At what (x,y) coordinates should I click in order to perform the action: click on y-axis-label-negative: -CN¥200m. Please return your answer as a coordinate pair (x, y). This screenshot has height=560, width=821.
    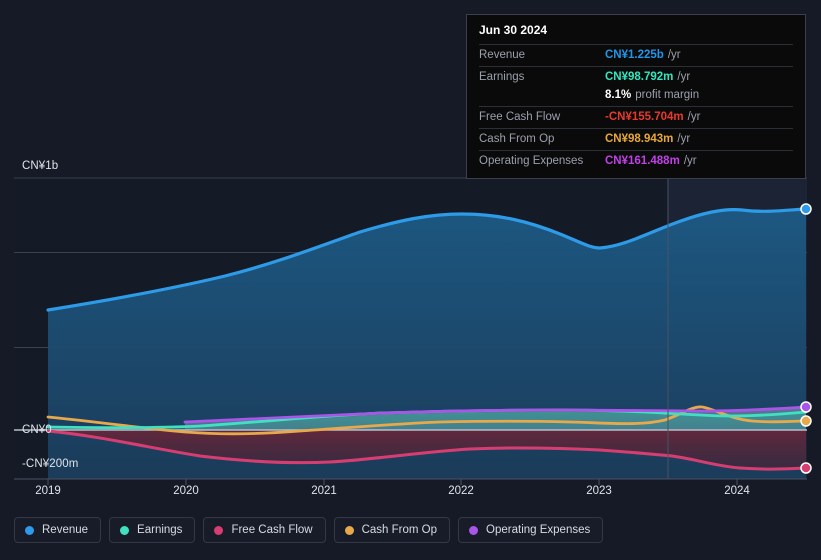
    Looking at the image, I should click on (50, 464).